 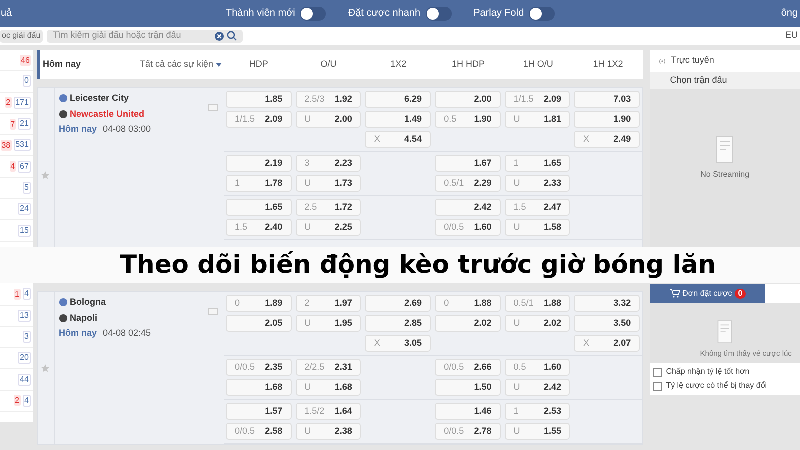 I want to click on away-team: Newcastle United, so click(x=107, y=114).